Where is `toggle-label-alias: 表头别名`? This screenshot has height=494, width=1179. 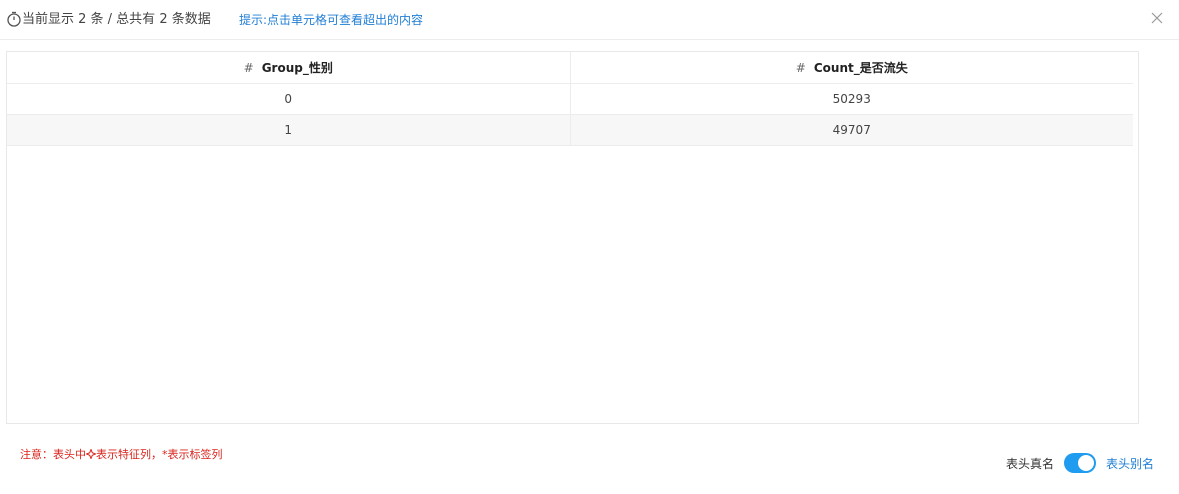
toggle-label-alias: 表头别名 is located at coordinates (1130, 464).